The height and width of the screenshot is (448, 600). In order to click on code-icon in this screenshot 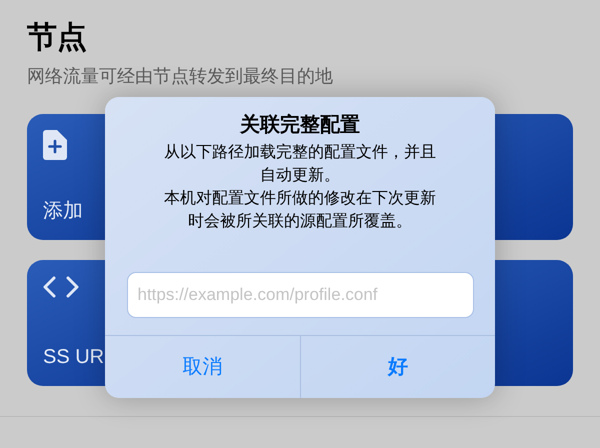, I will do `click(61, 287)`.